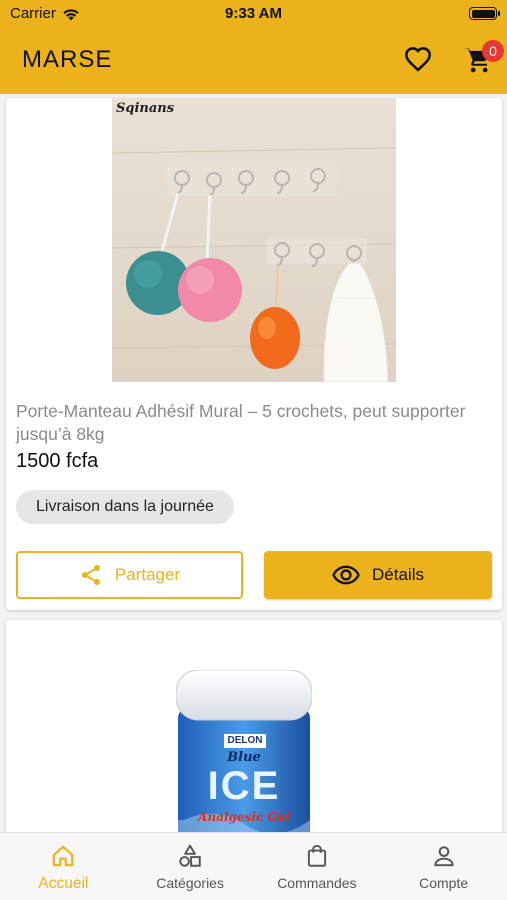 The image size is (507, 900). I want to click on product-price: 1500 fcfa, so click(57, 461).